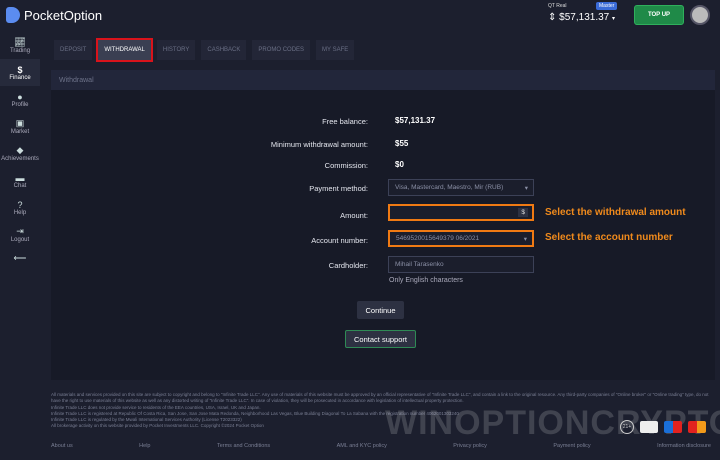  Describe the element at coordinates (20, 96) in the screenshot. I see `person-icon: ●` at that location.